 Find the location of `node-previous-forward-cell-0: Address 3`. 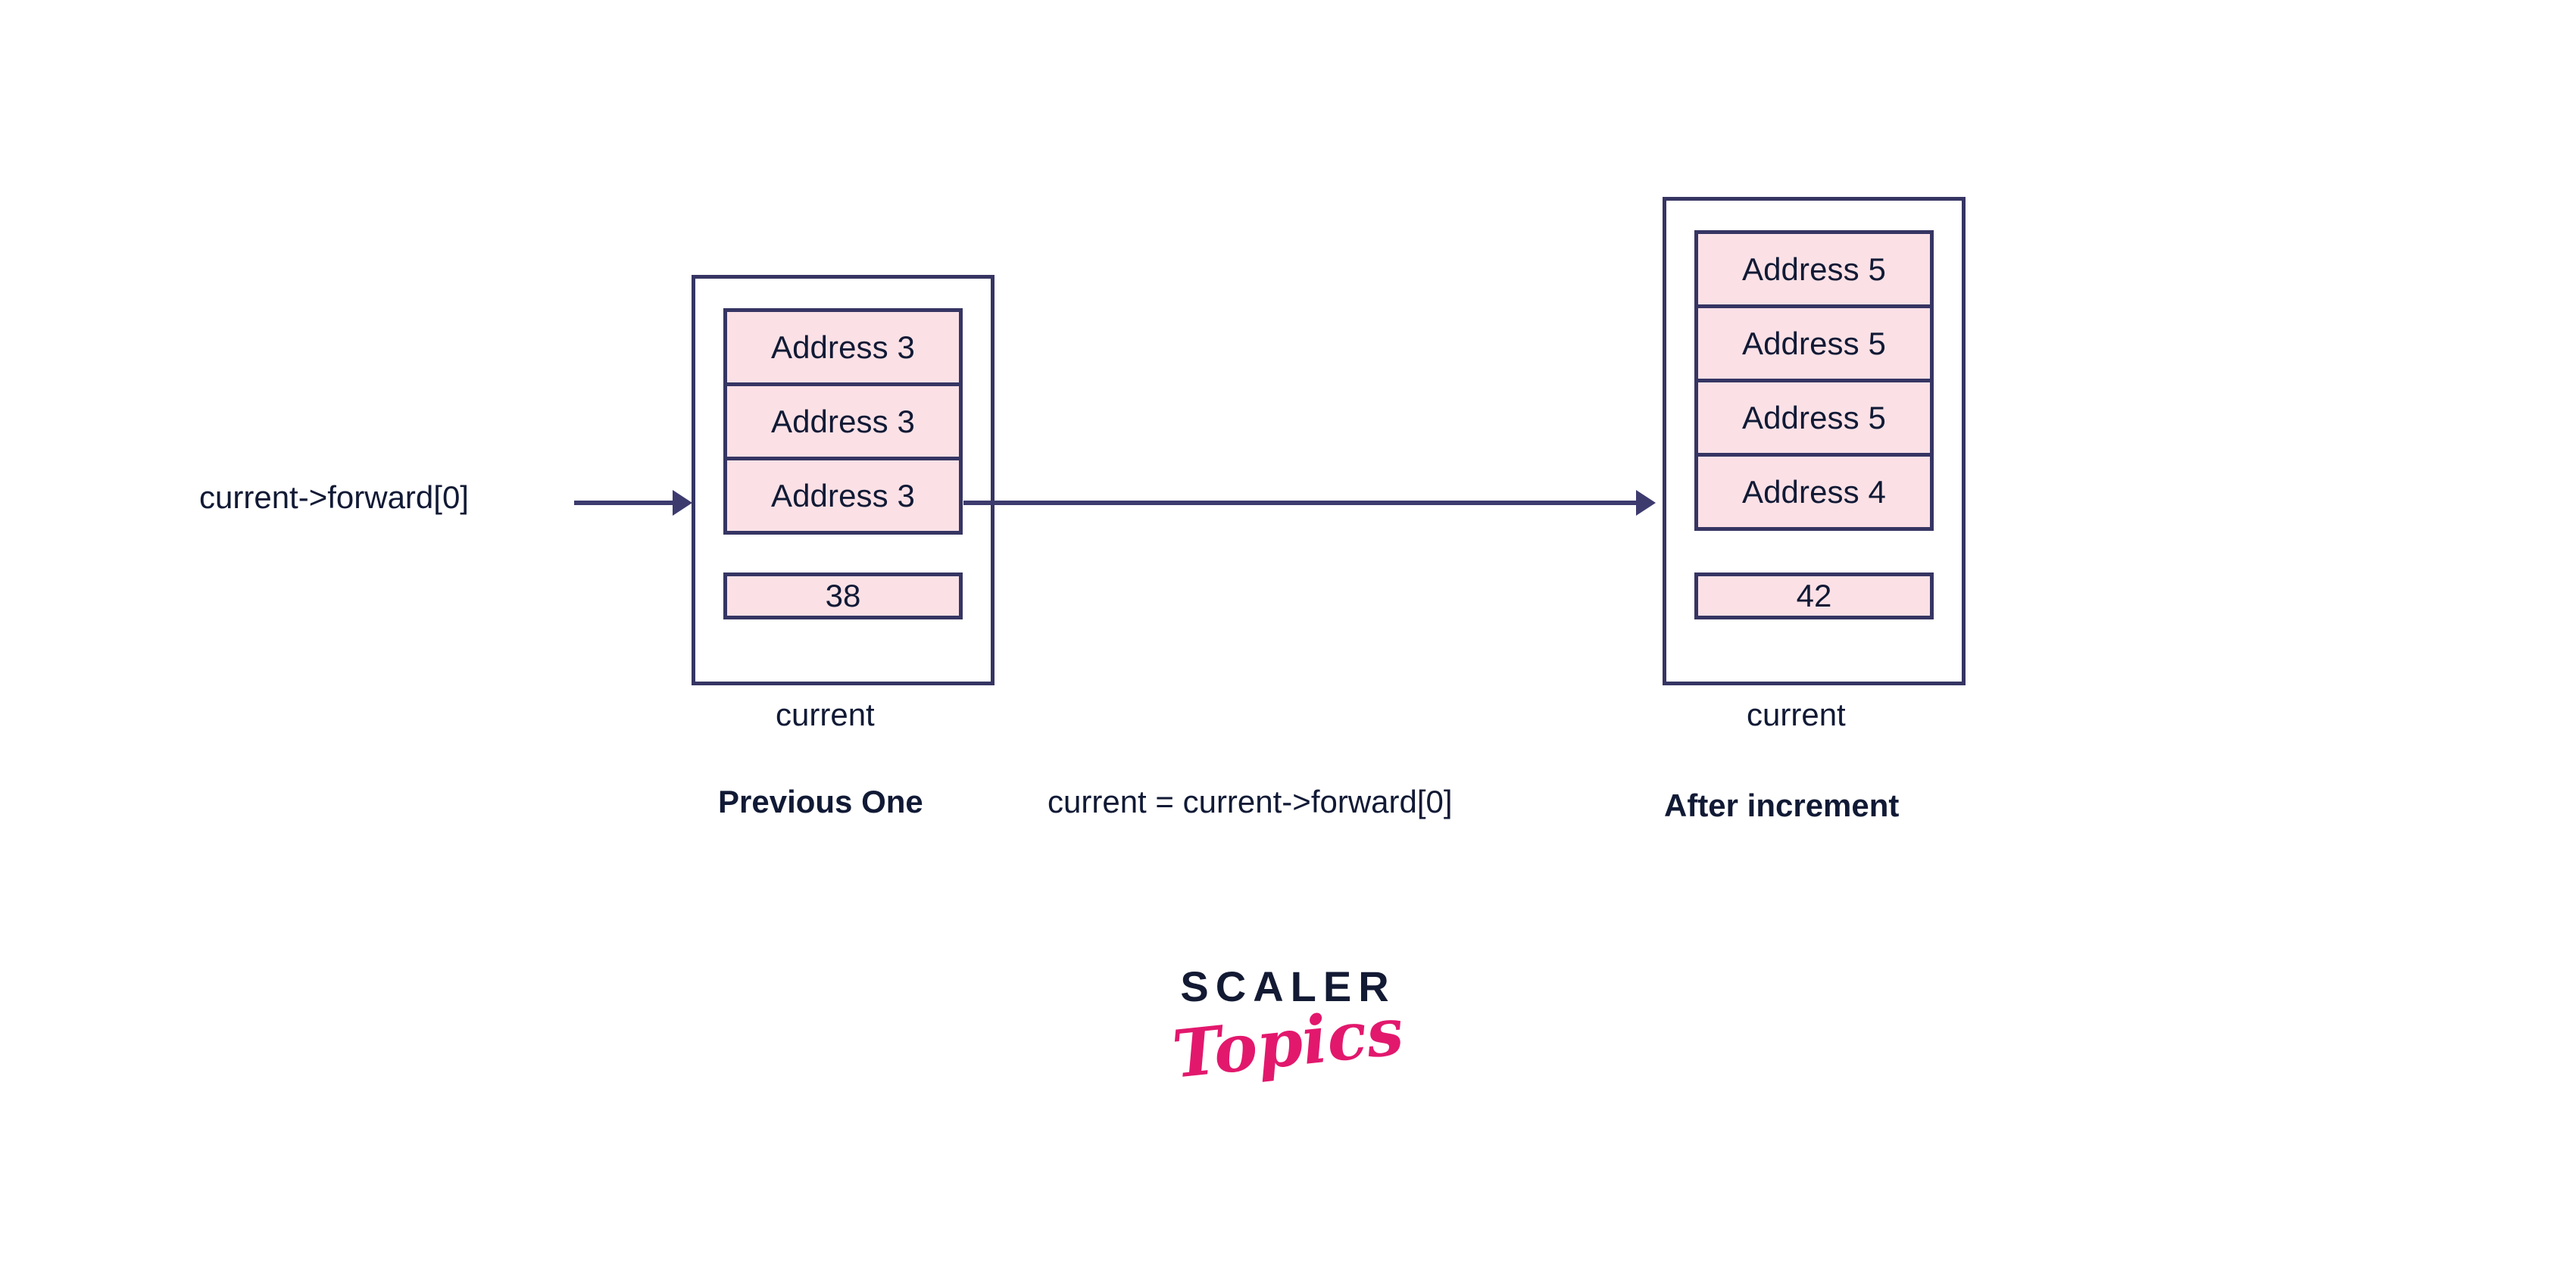

node-previous-forward-cell-0: Address 3 is located at coordinates (843, 347).